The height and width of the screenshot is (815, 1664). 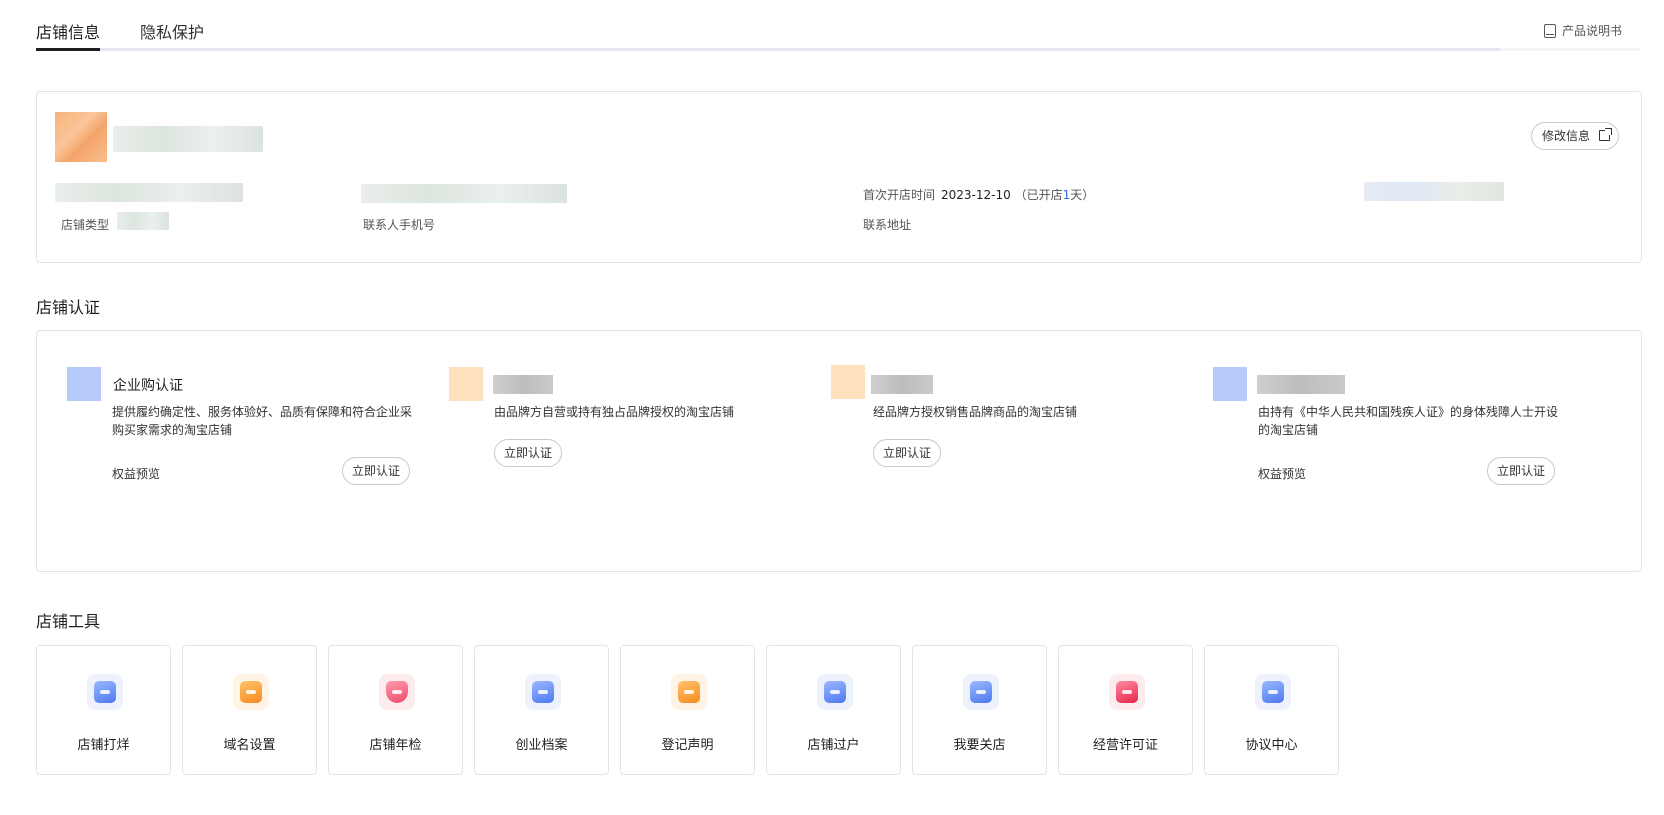 What do you see at coordinates (172, 31) in the screenshot?
I see `tab-privacy: 隐私保护` at bounding box center [172, 31].